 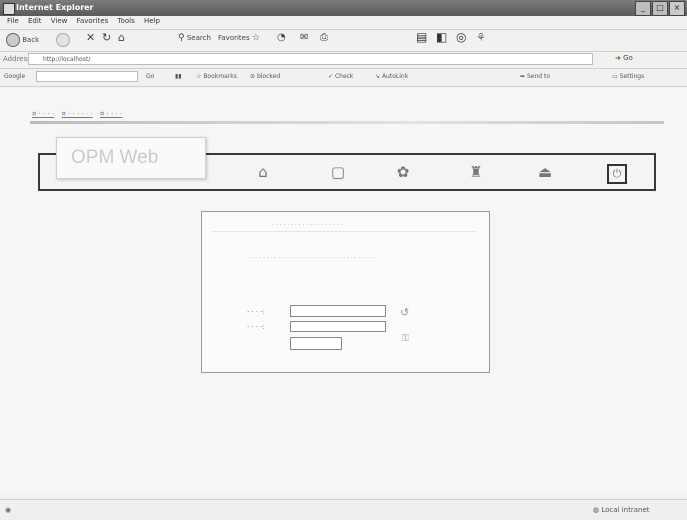 What do you see at coordinates (615, 76) in the screenshot?
I see `settings-icon: ▭` at bounding box center [615, 76].